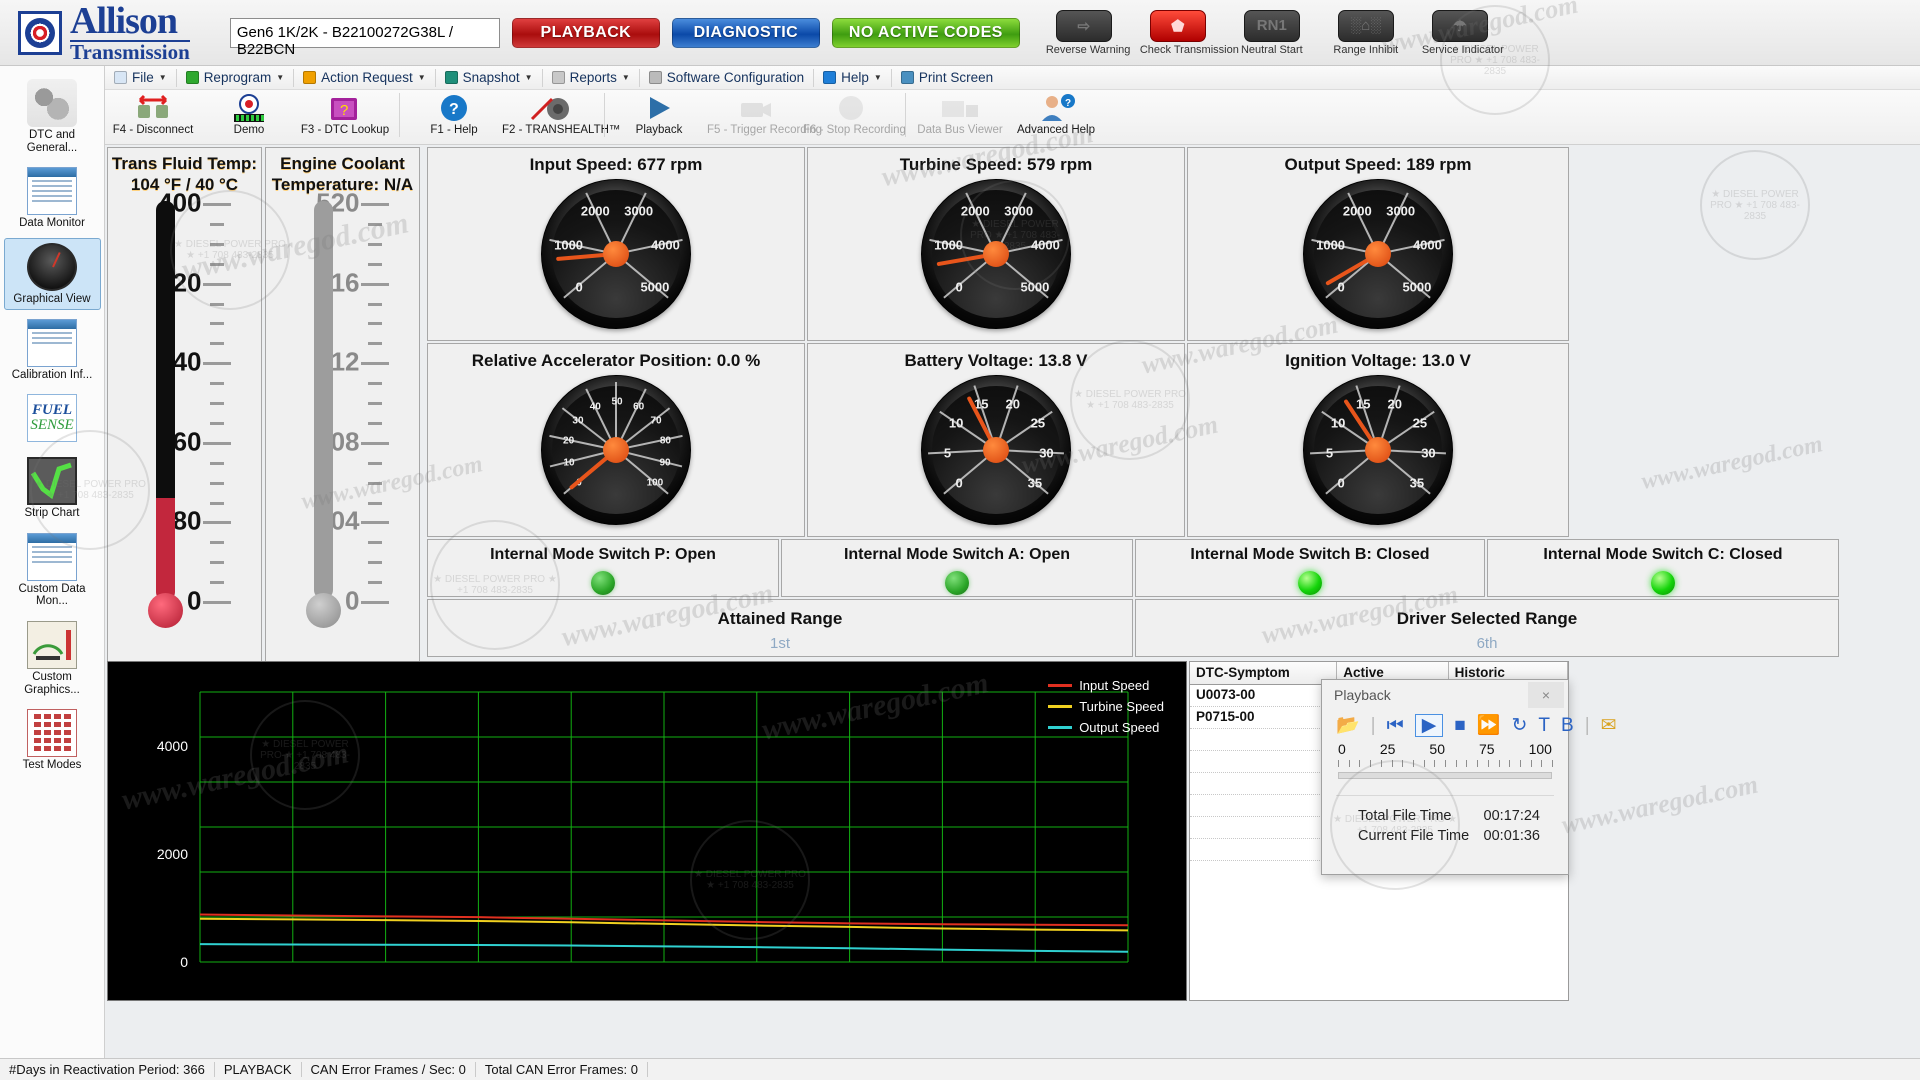 The image size is (1920, 1080). I want to click on sidebar-item-test-modes: Test Modes, so click(52, 740).